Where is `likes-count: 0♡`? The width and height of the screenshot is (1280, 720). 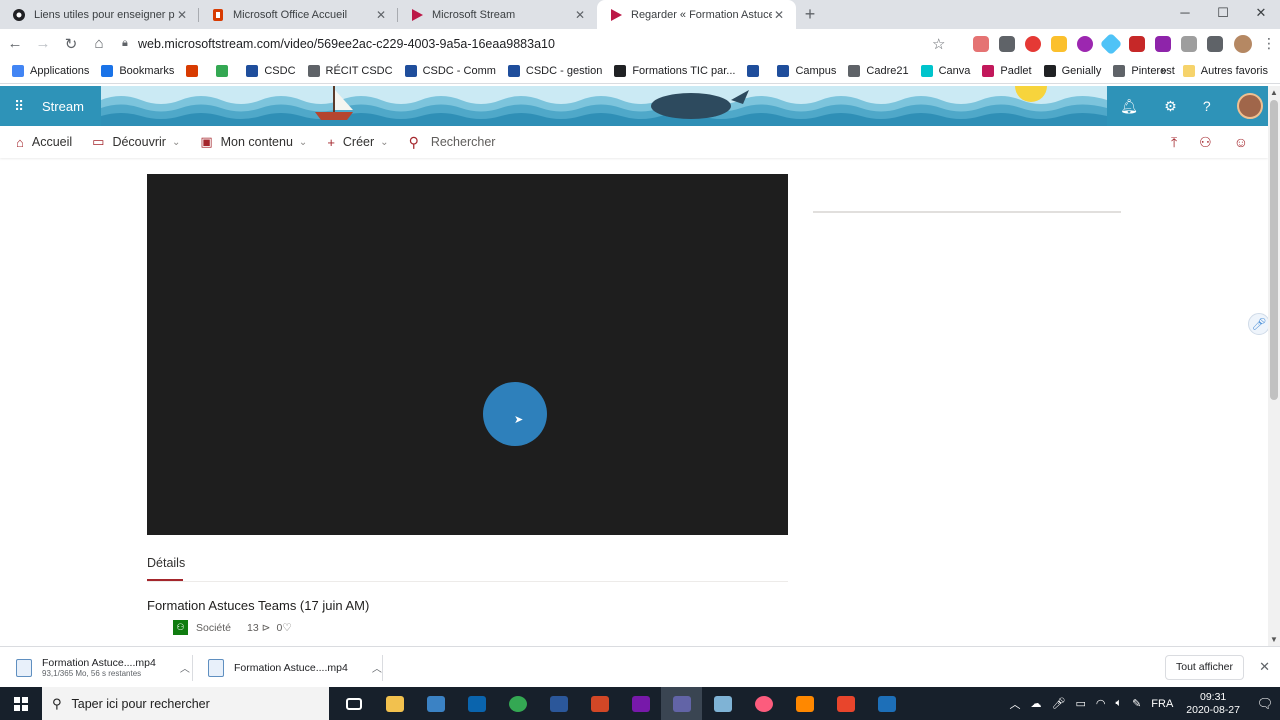 likes-count: 0♡ is located at coordinates (283, 628).